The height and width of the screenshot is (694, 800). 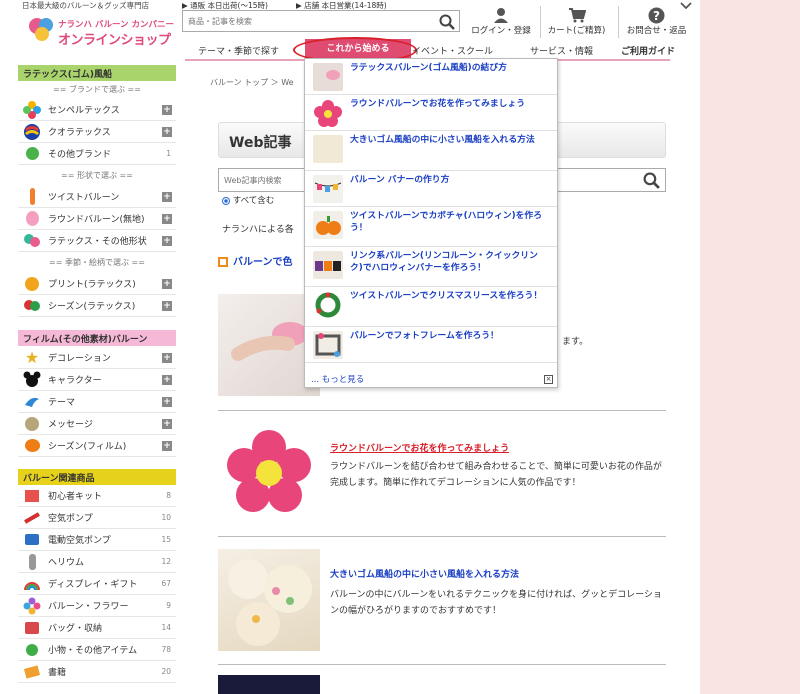 I want to click on cart-button: カート(ご精算), so click(x=576, y=22).